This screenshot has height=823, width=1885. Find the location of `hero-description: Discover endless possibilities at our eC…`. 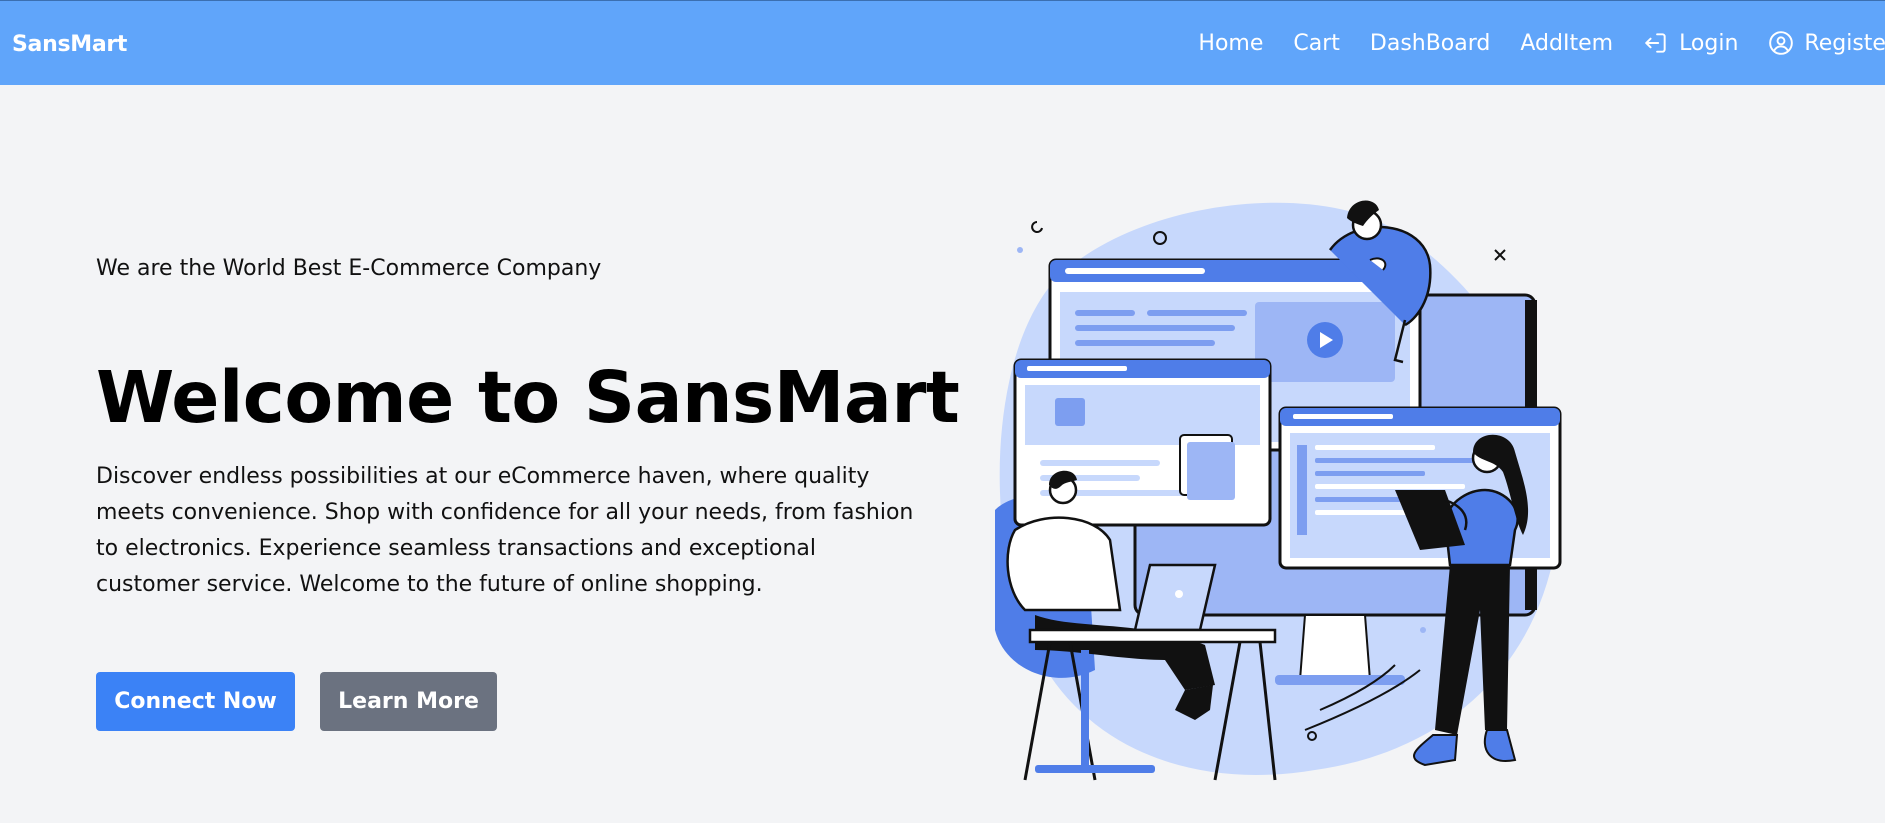

hero-description: Discover endless possibilities at our eC… is located at coordinates (505, 530).